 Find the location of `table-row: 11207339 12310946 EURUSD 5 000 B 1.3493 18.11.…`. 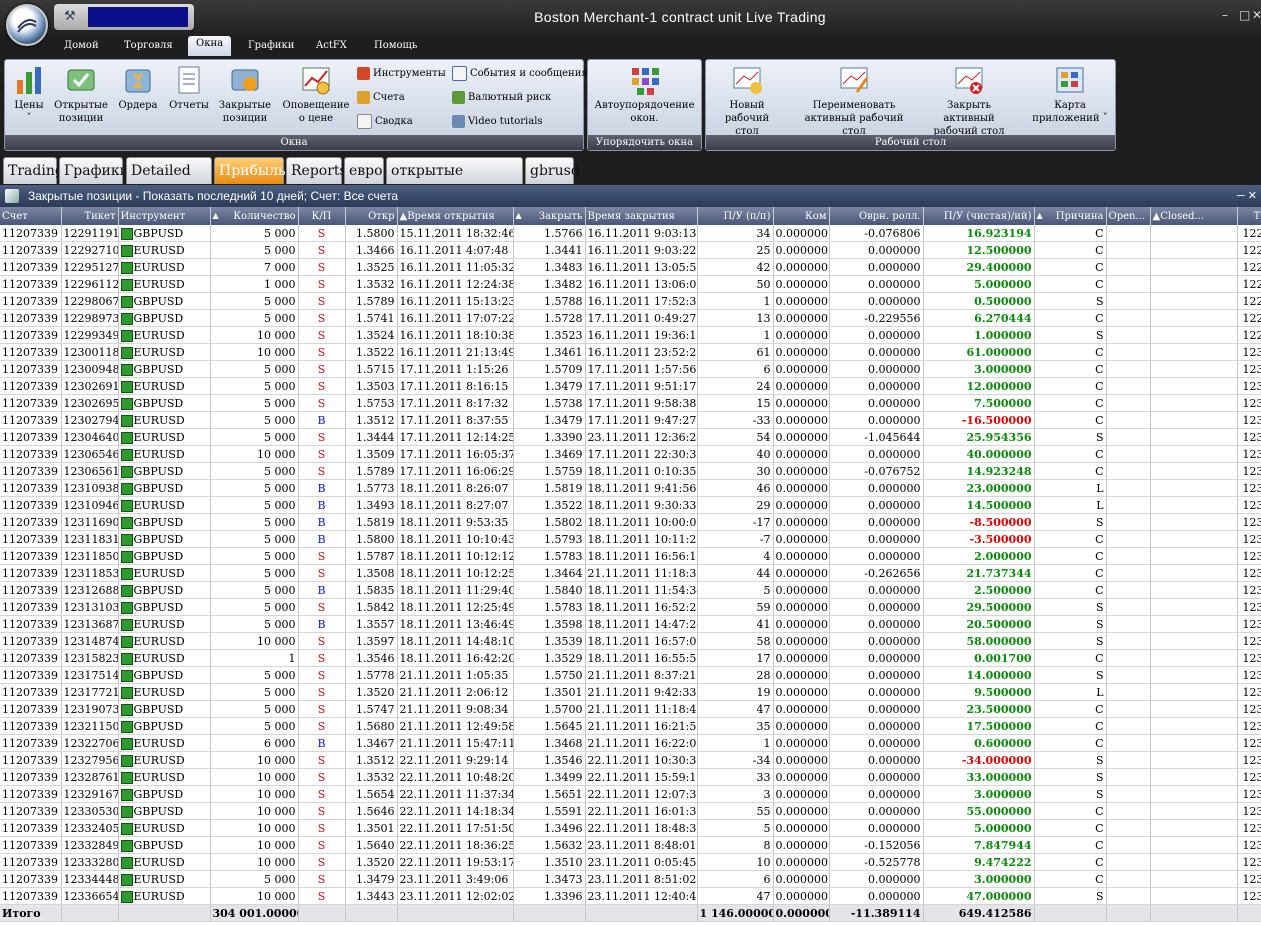

table-row: 11207339 12310946 EURUSD 5 000 B 1.3493 18.11.… is located at coordinates (630, 505).